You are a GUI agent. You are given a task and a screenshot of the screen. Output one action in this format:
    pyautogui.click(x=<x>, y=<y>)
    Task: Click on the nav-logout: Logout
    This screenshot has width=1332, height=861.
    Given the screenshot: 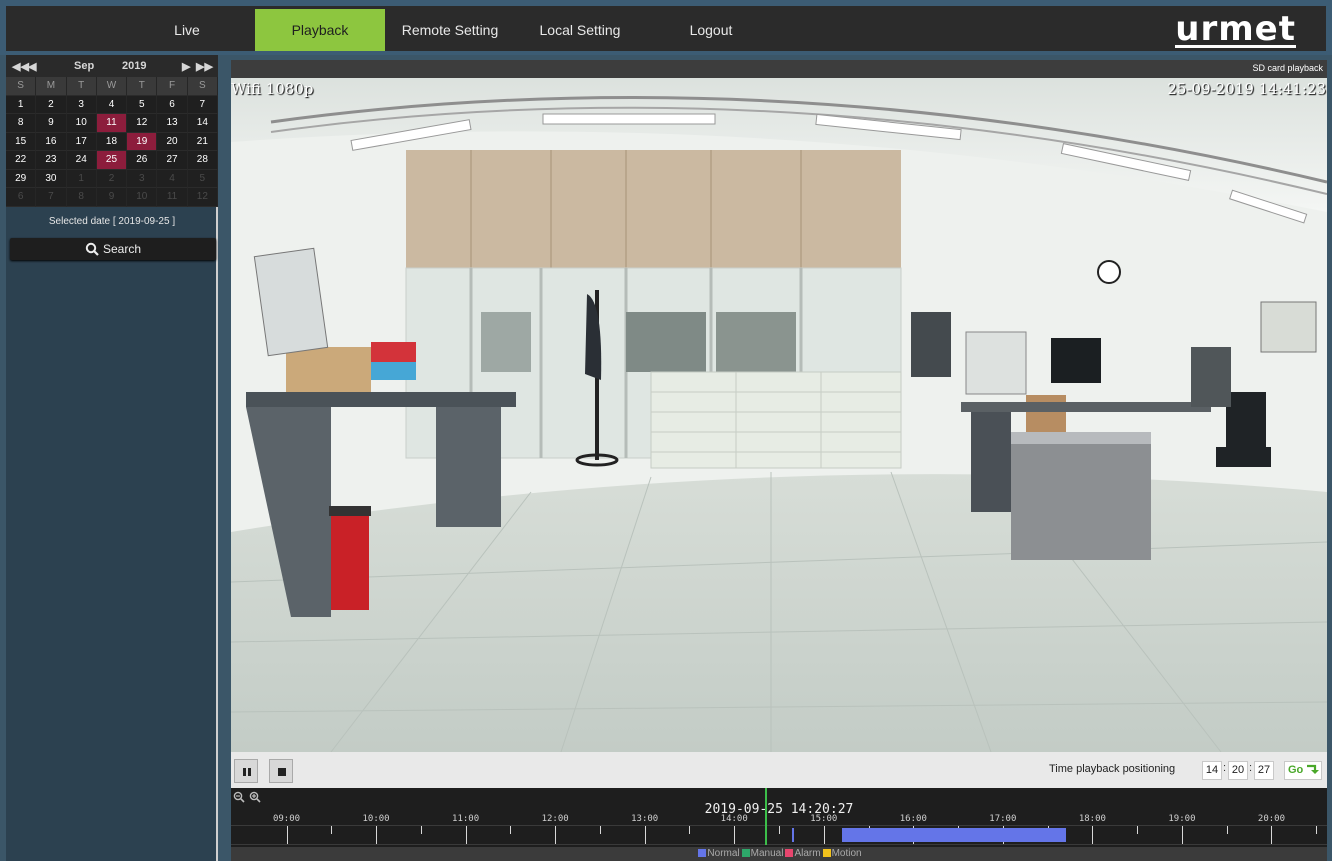 What is the action you would take?
    pyautogui.click(x=711, y=30)
    